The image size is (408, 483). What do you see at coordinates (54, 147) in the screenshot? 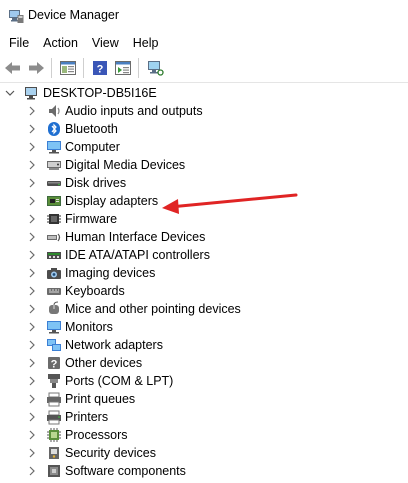
I see `computer-icon` at bounding box center [54, 147].